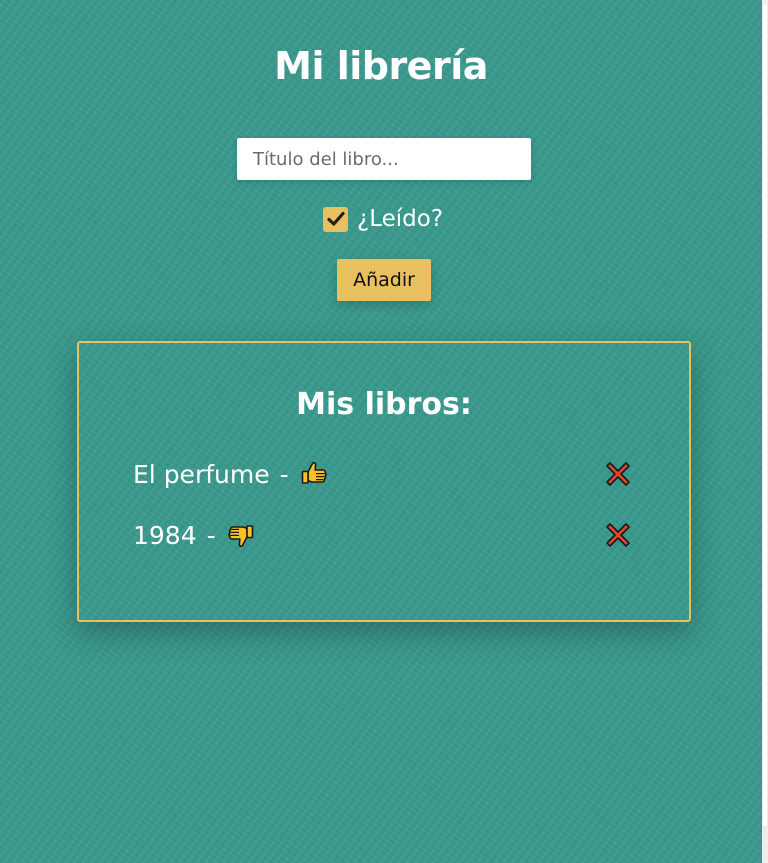 The height and width of the screenshot is (863, 768). What do you see at coordinates (400, 219) in the screenshot?
I see `read-label: ¿Leído?` at bounding box center [400, 219].